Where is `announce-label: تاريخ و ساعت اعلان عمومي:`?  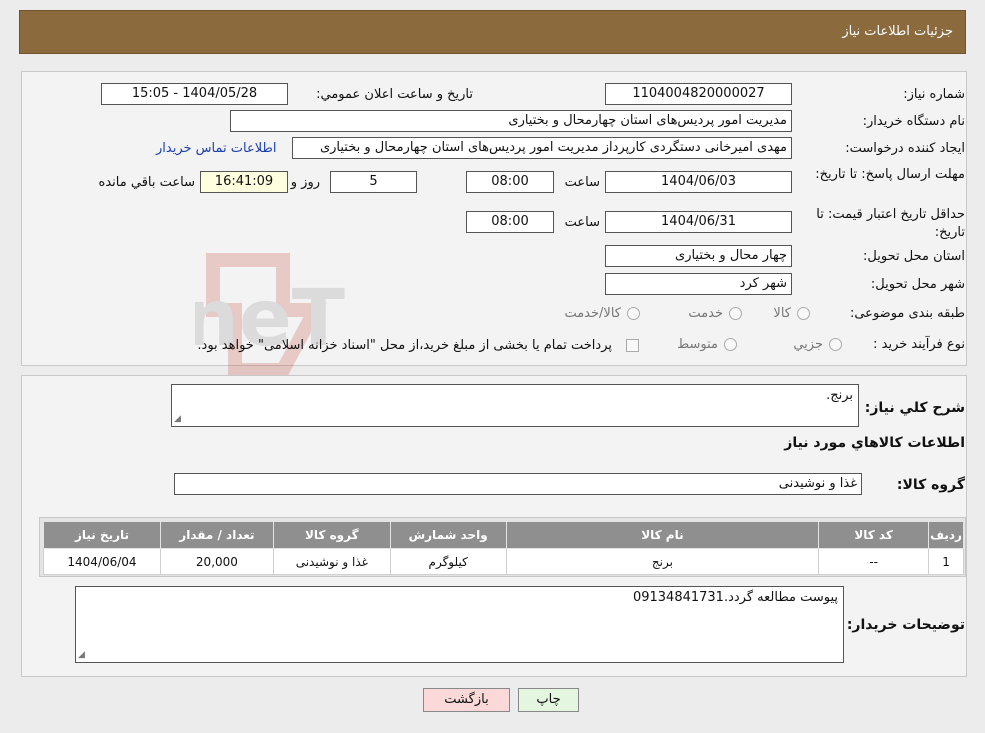
announce-label: تاريخ و ساعت اعلان عمومي: is located at coordinates (394, 94).